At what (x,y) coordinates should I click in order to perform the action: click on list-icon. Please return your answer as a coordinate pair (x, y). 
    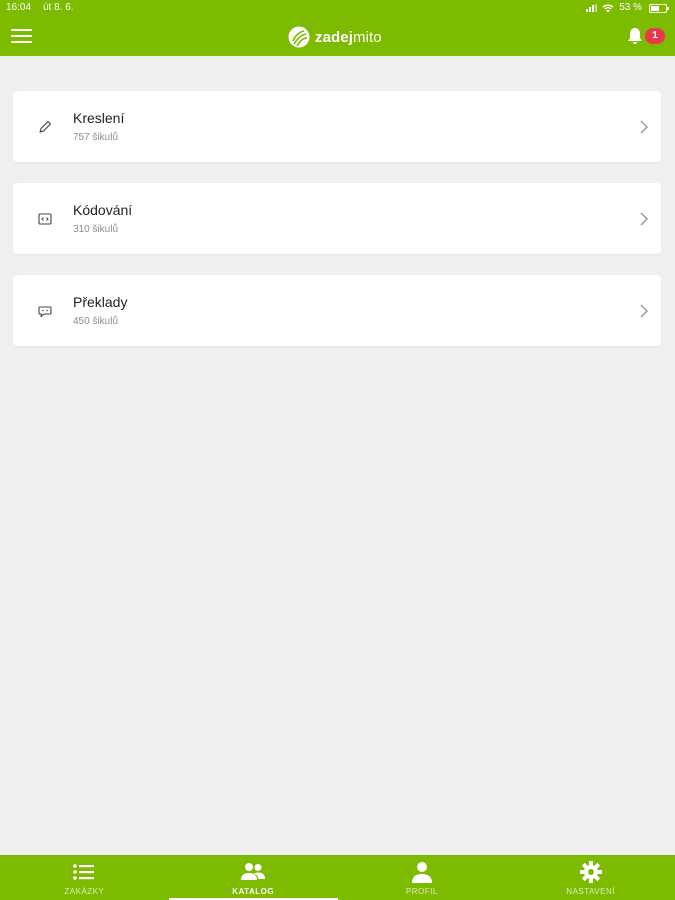
    Looking at the image, I should click on (84, 872).